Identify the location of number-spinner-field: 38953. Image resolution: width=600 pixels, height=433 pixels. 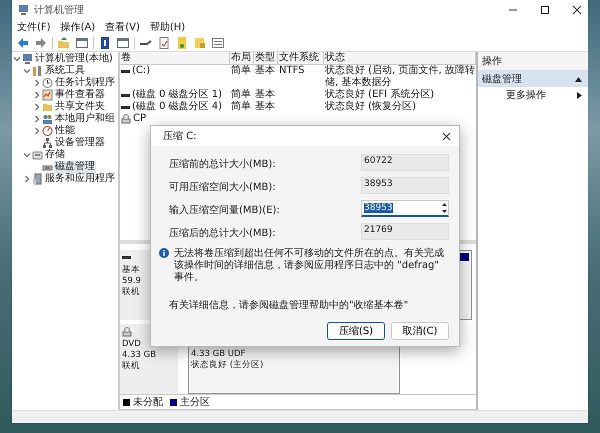
(405, 208).